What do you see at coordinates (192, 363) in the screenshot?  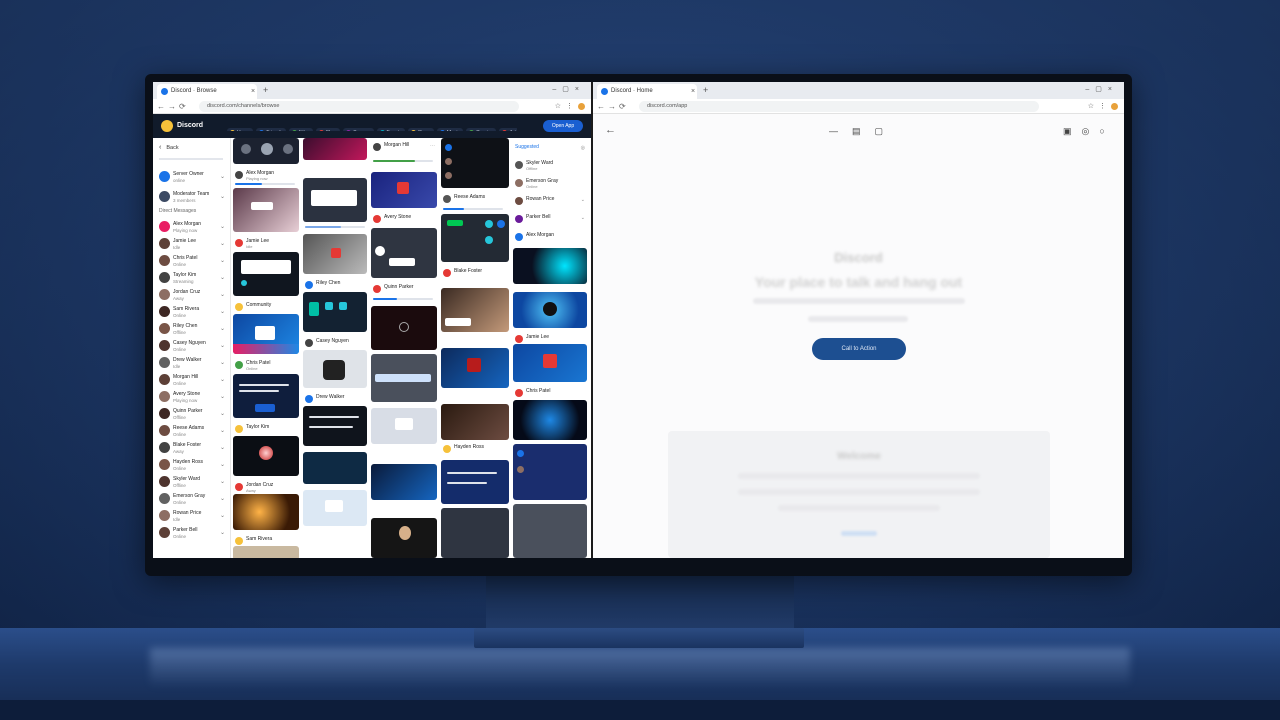 I see `sidebar-item-user: Drew Walker Idle ⌄` at bounding box center [192, 363].